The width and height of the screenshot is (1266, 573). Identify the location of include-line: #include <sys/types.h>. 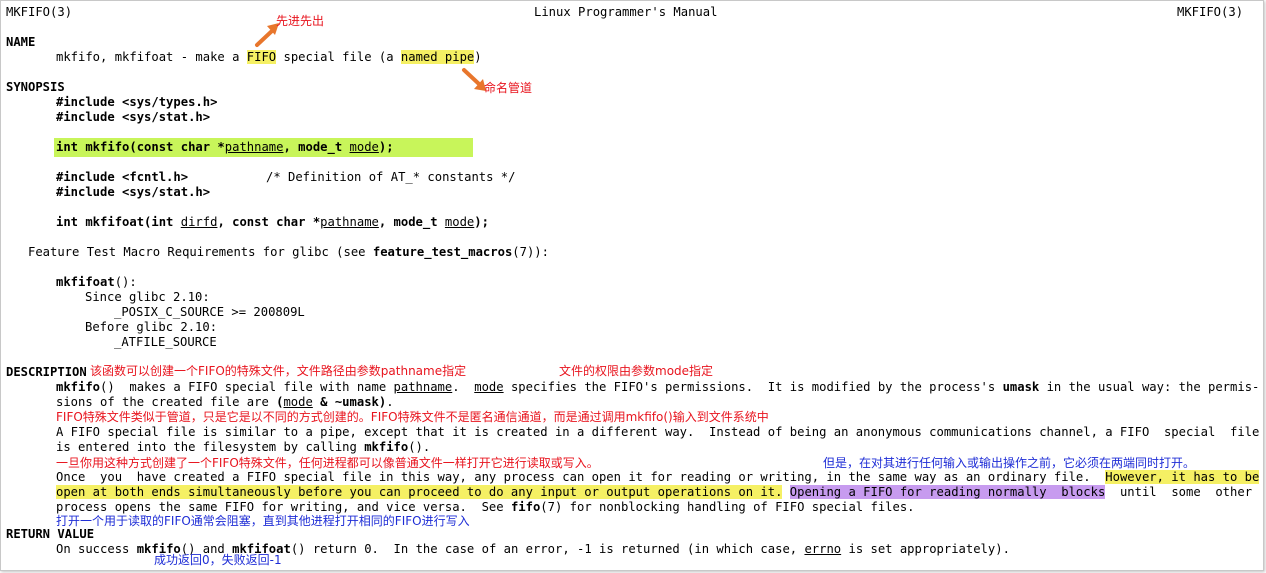
(137, 102).